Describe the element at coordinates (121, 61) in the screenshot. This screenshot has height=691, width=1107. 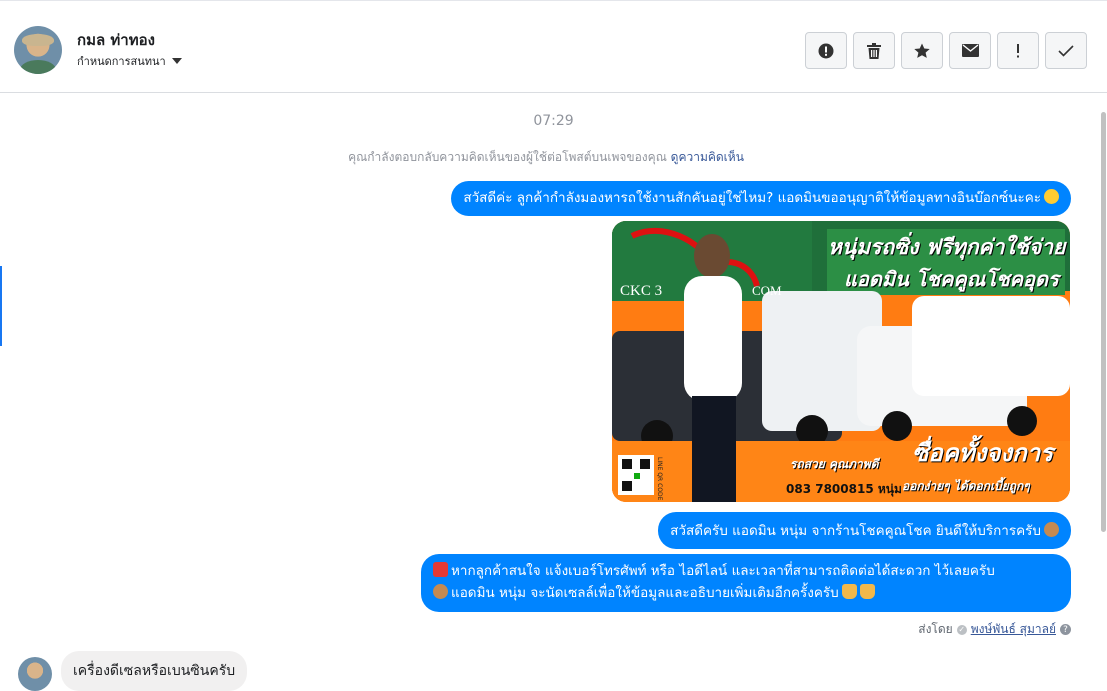
I see `assign-label: กำหนดการสนทนา` at that location.